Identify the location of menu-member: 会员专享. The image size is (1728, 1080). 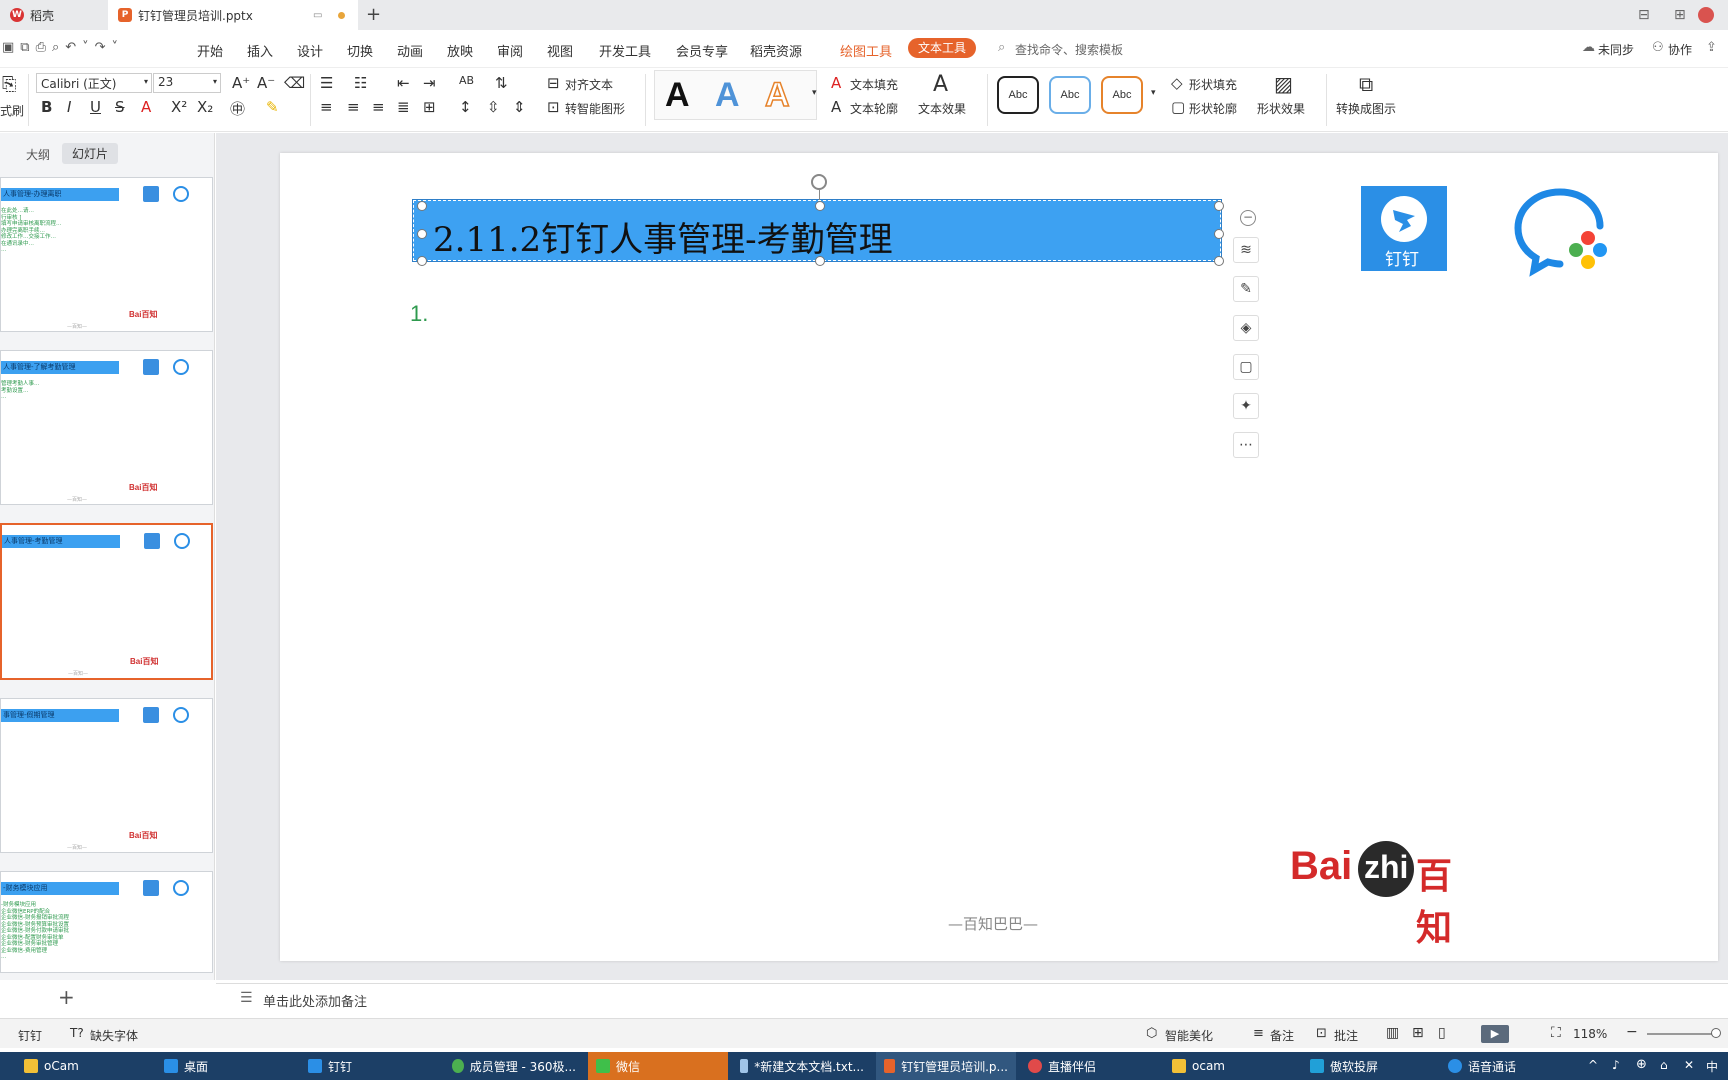
(702, 50).